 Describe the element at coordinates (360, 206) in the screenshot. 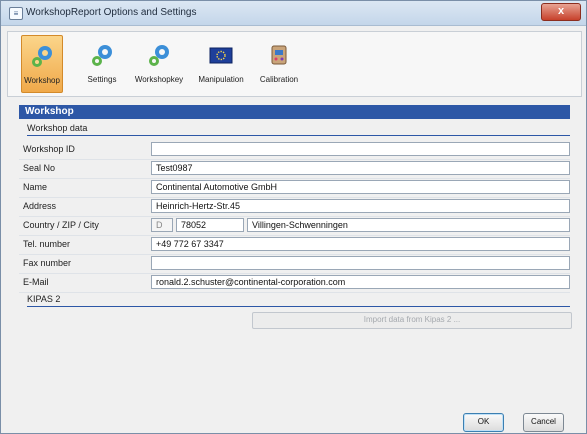

I see `address-input: Heinrich-Hertz-Str.45` at that location.